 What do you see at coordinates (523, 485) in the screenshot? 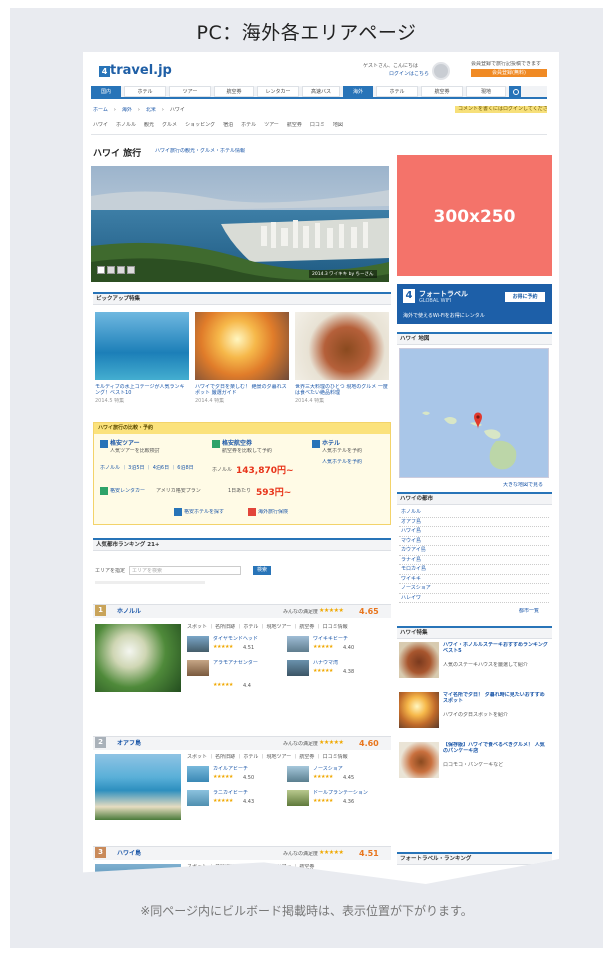
I see `map-large-link: 大きな地図で見る` at bounding box center [523, 485].